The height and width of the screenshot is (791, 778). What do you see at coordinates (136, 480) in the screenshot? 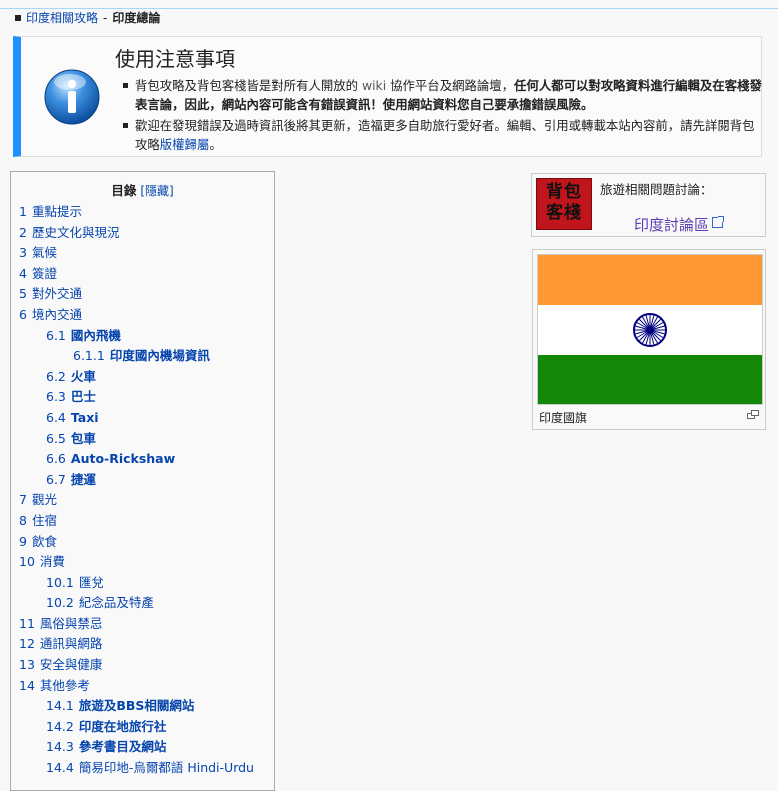
I see `toc-item: 6.7 捷運` at bounding box center [136, 480].